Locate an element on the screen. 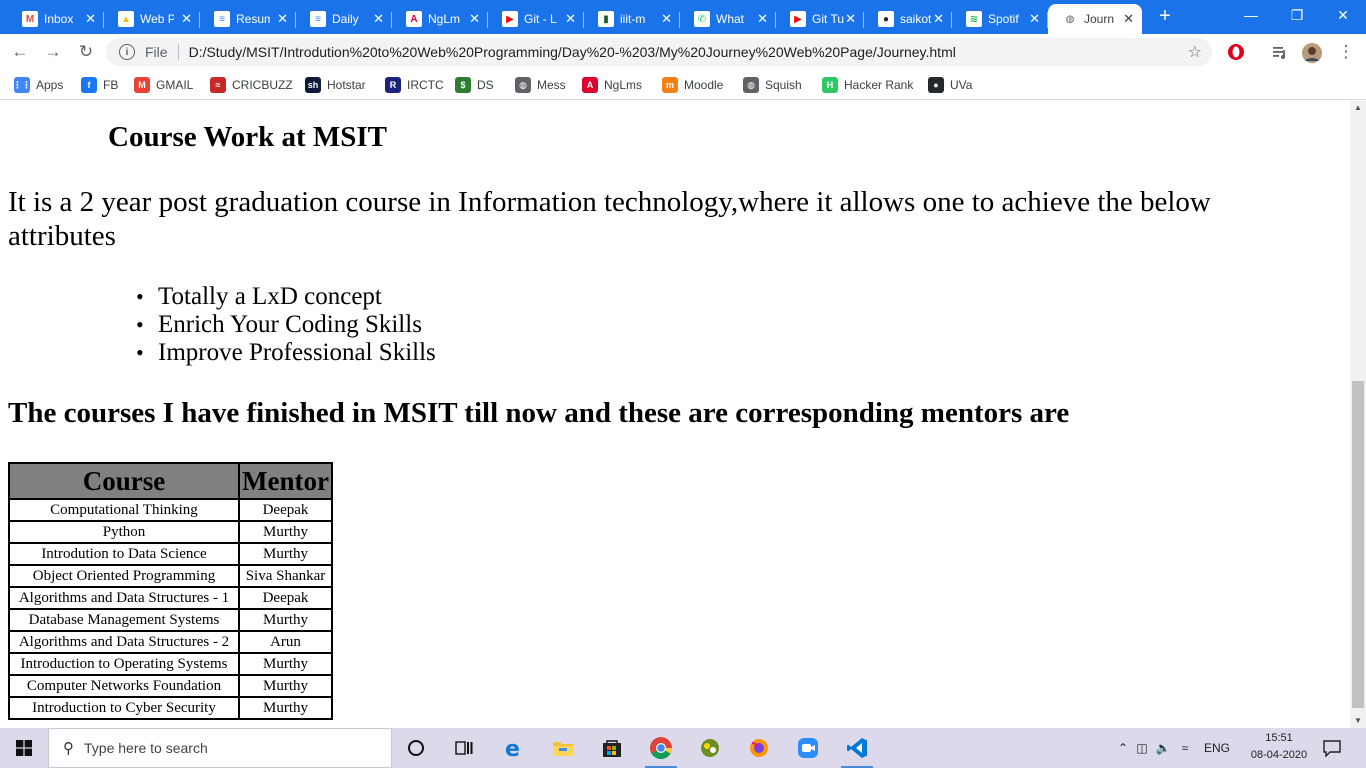 Image resolution: width=1366 pixels, height=768 pixels. bookmark-ds: $ DS is located at coordinates (474, 85).